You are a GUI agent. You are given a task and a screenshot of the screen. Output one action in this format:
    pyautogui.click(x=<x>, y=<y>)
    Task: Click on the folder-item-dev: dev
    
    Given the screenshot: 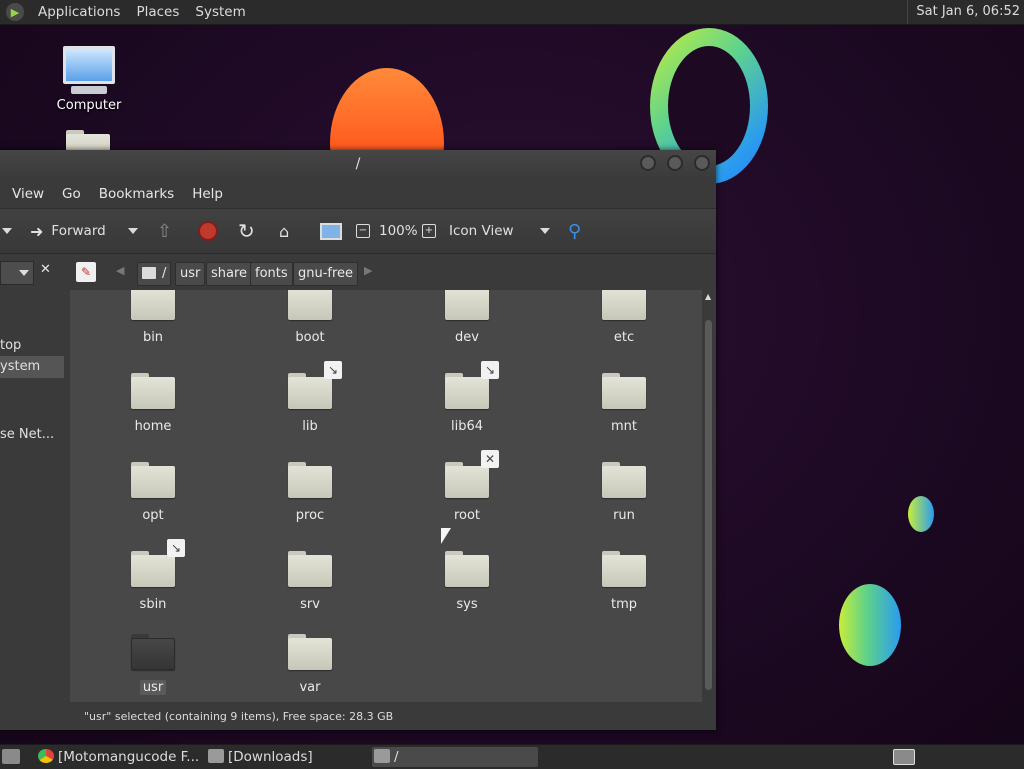 What is the action you would take?
    pyautogui.click(x=467, y=317)
    